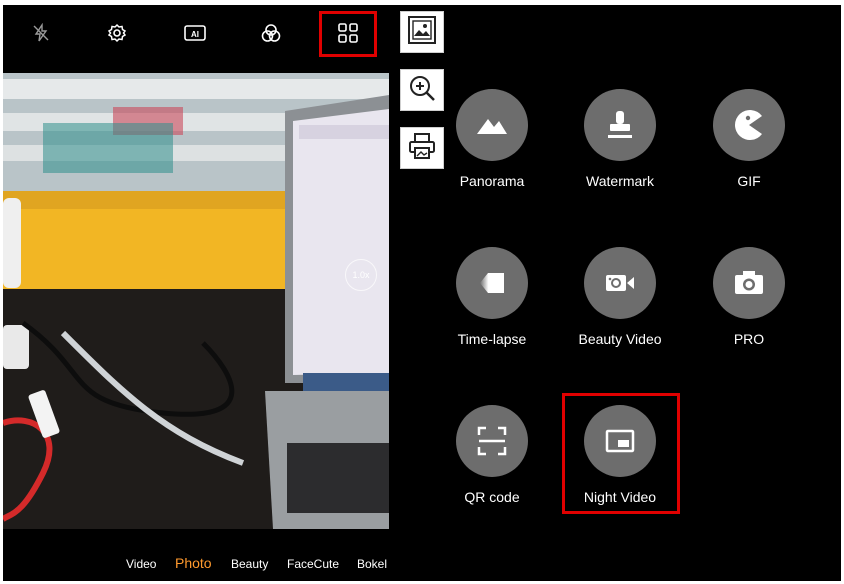 This screenshot has width=844, height=584. What do you see at coordinates (492, 497) in the screenshot?
I see `mode-tile-label: QR code` at bounding box center [492, 497].